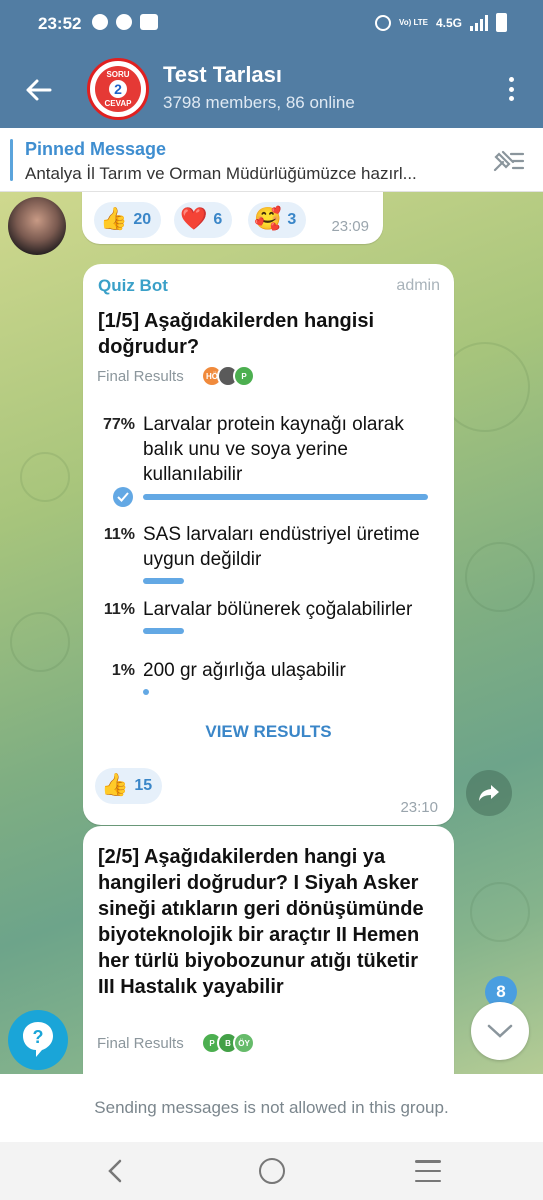 The image size is (543, 1200). I want to click on smiling-face-hearts-icon: 🥰, so click(268, 219).